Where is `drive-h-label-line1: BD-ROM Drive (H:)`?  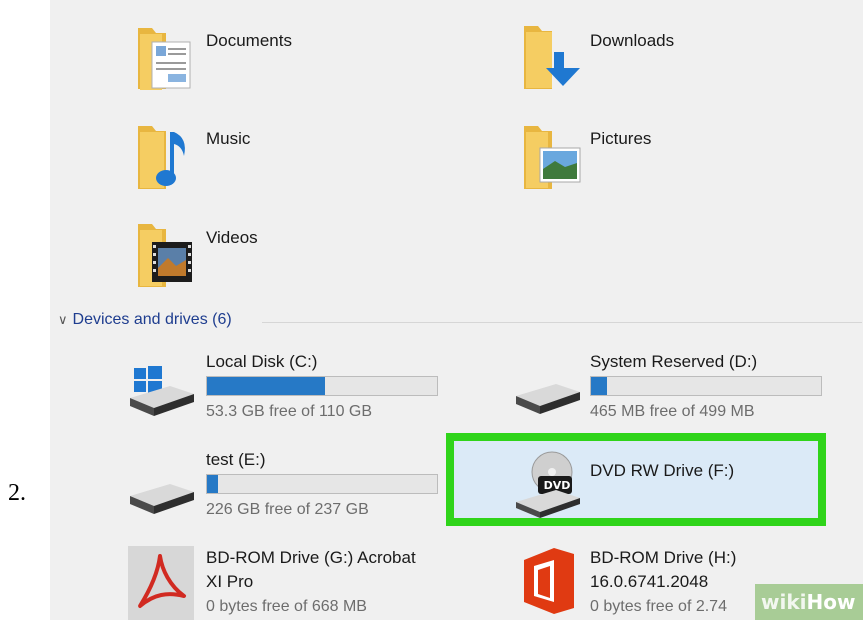
drive-h-label-line1: BD-ROM Drive (H:) is located at coordinates (663, 557).